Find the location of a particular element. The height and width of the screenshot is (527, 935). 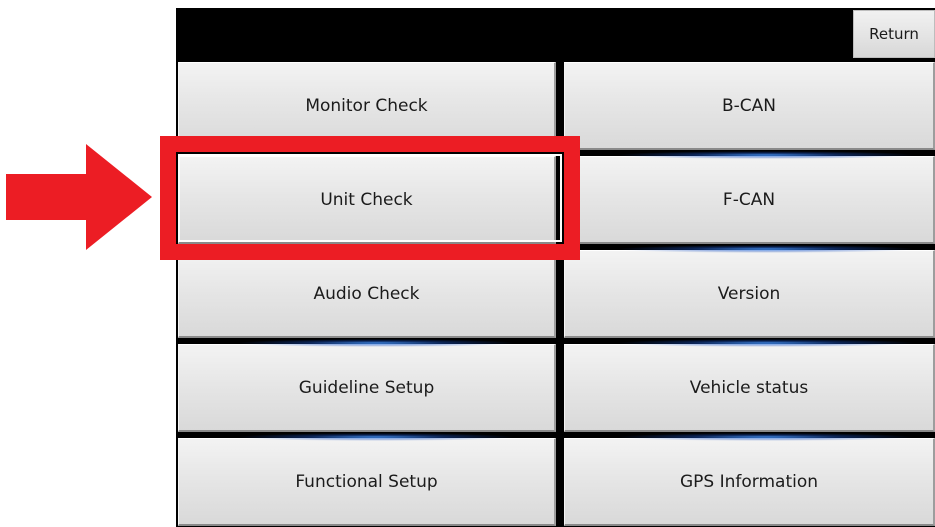

version-button: Version is located at coordinates (749, 294).